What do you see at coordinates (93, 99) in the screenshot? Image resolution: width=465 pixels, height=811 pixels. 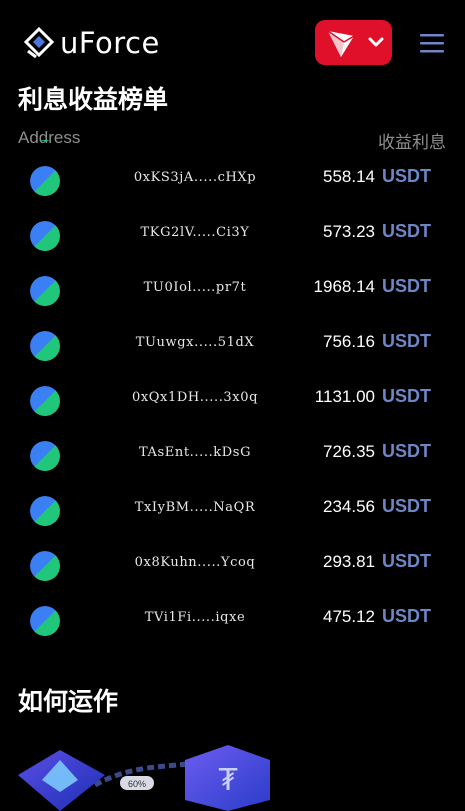 I see `leaderboard-title: 利息收益榜单` at bounding box center [93, 99].